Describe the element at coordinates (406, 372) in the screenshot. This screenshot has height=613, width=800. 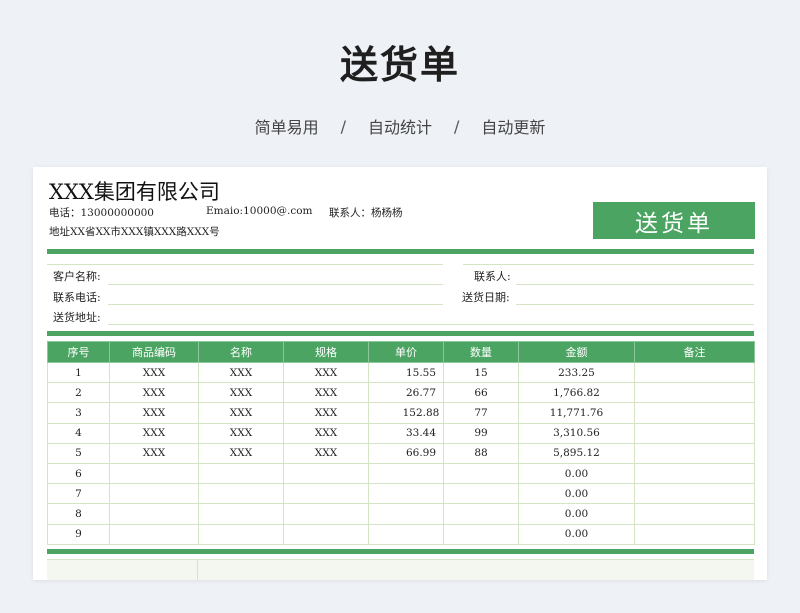
I see `cell-price: 15.55` at that location.